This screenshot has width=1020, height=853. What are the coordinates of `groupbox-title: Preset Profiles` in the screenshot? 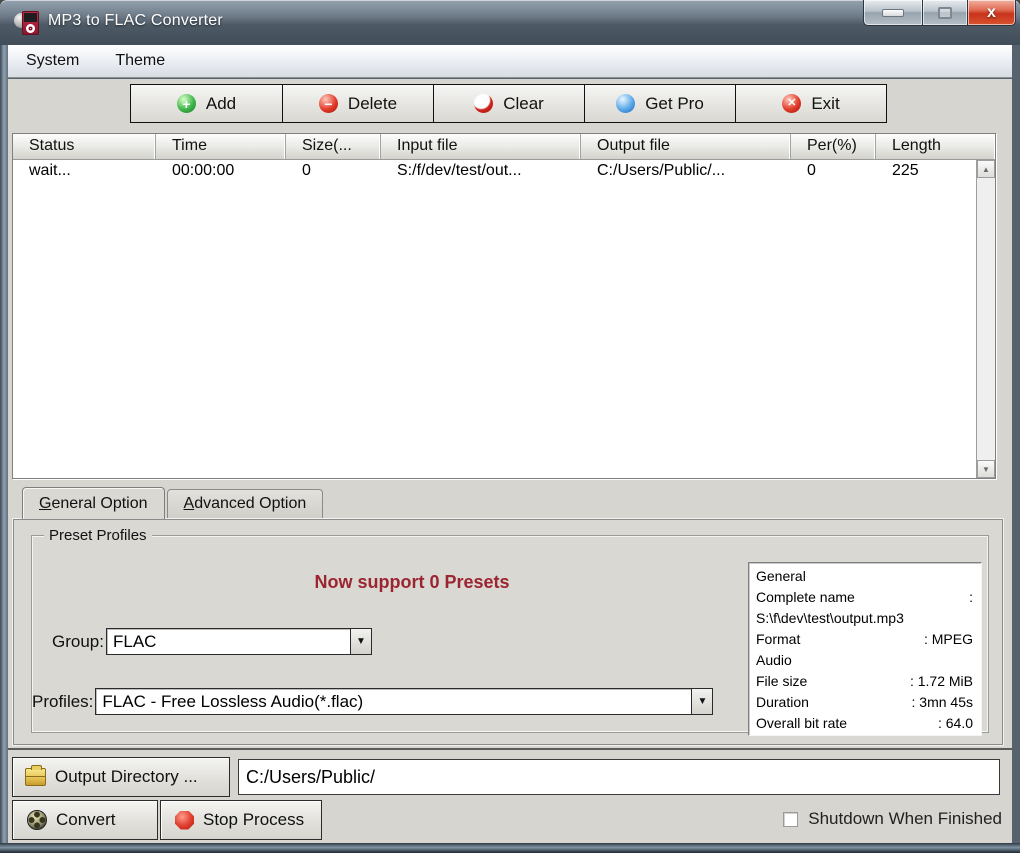 It's located at (98, 535).